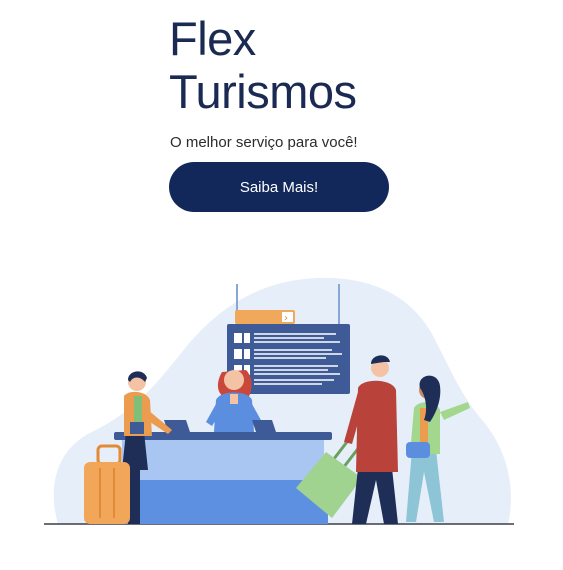 This screenshot has height=570, width=563. Describe the element at coordinates (107, 493) in the screenshot. I see `orange-suitcase` at that location.